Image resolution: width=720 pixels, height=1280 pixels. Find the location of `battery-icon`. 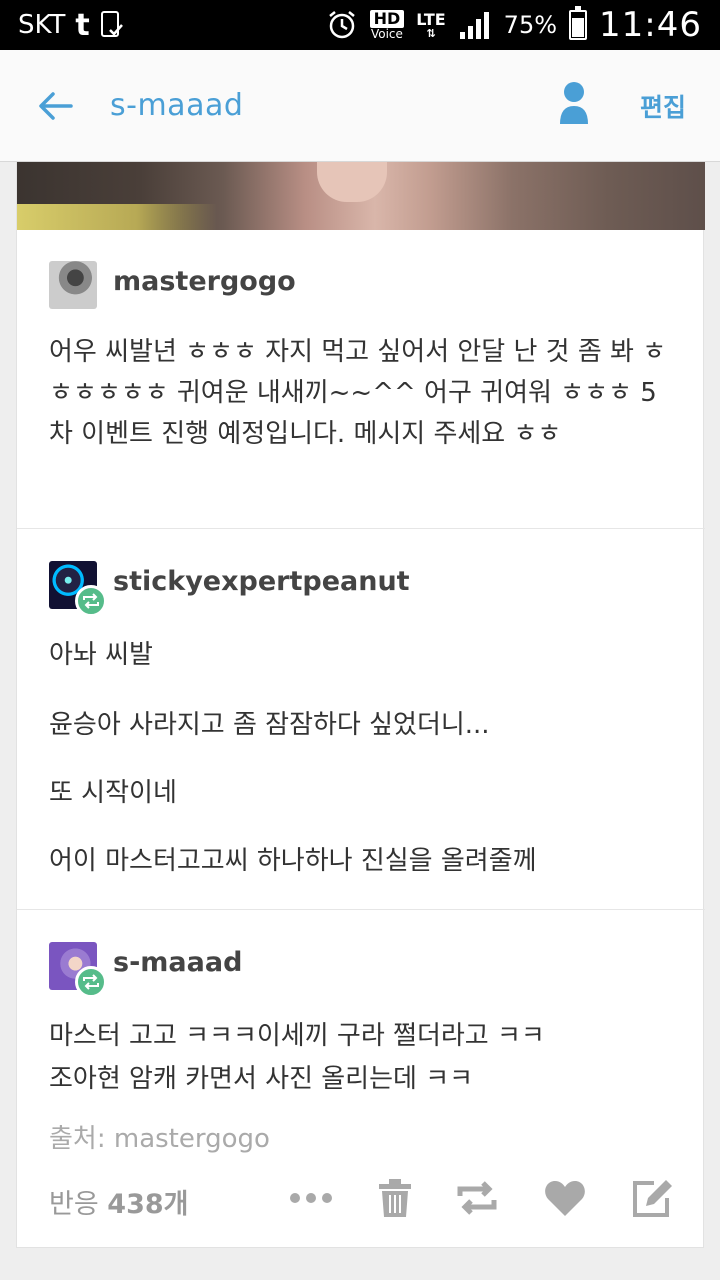

battery-icon is located at coordinates (578, 23).